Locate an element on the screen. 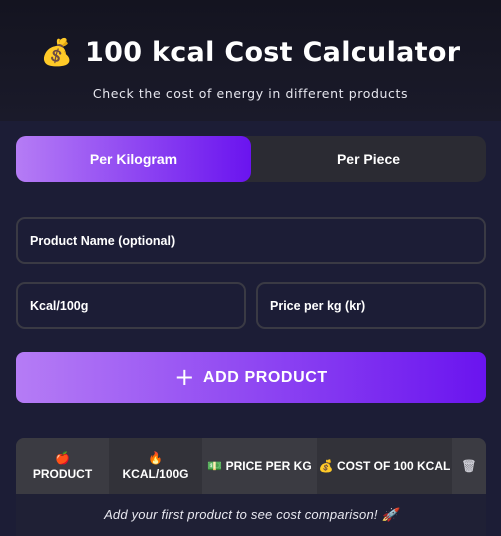 The image size is (501, 536). column-header-product: 🍎 PRODUCT is located at coordinates (62, 466).